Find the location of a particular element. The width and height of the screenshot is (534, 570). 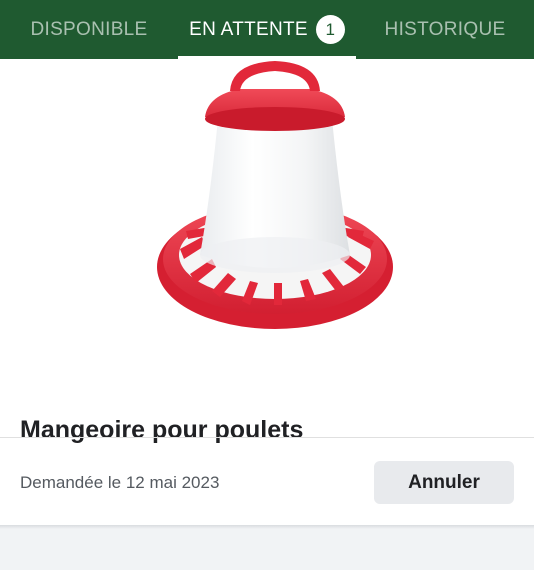

tab-en-attente: EN ATTENTE 1 is located at coordinates (267, 29).